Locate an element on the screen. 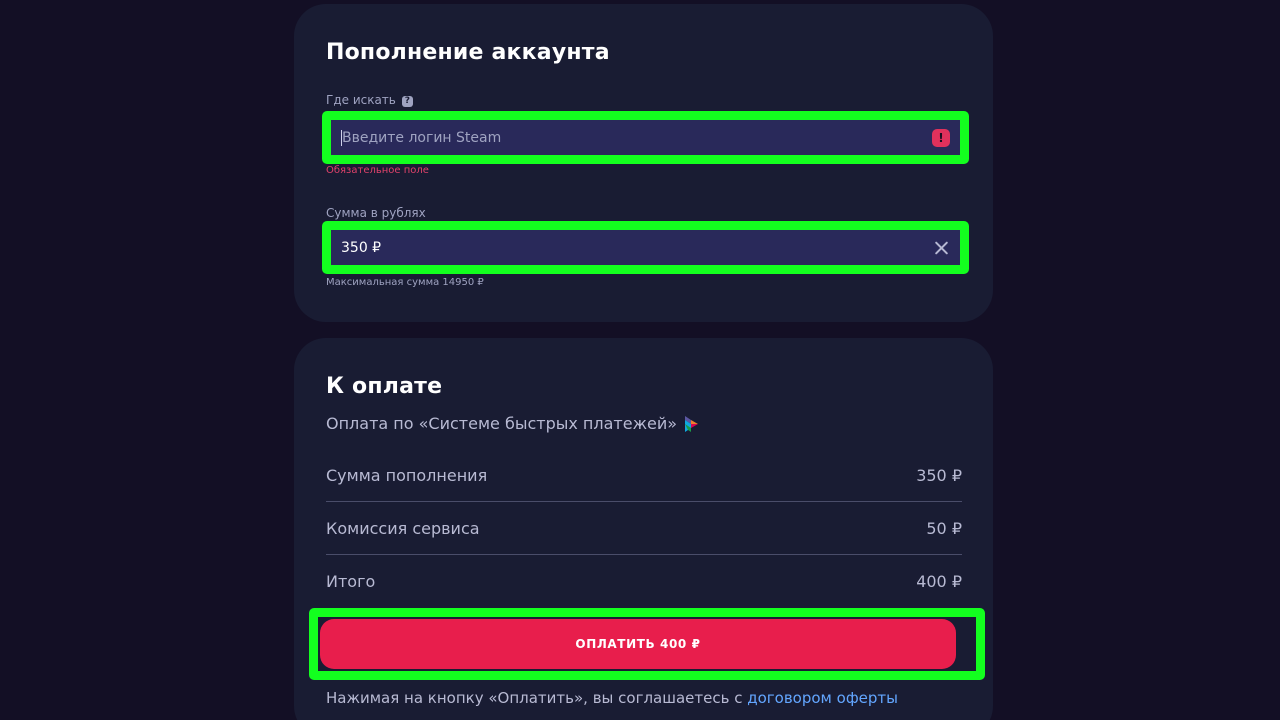 The image size is (1280, 720). clear-icon is located at coordinates (941, 248).